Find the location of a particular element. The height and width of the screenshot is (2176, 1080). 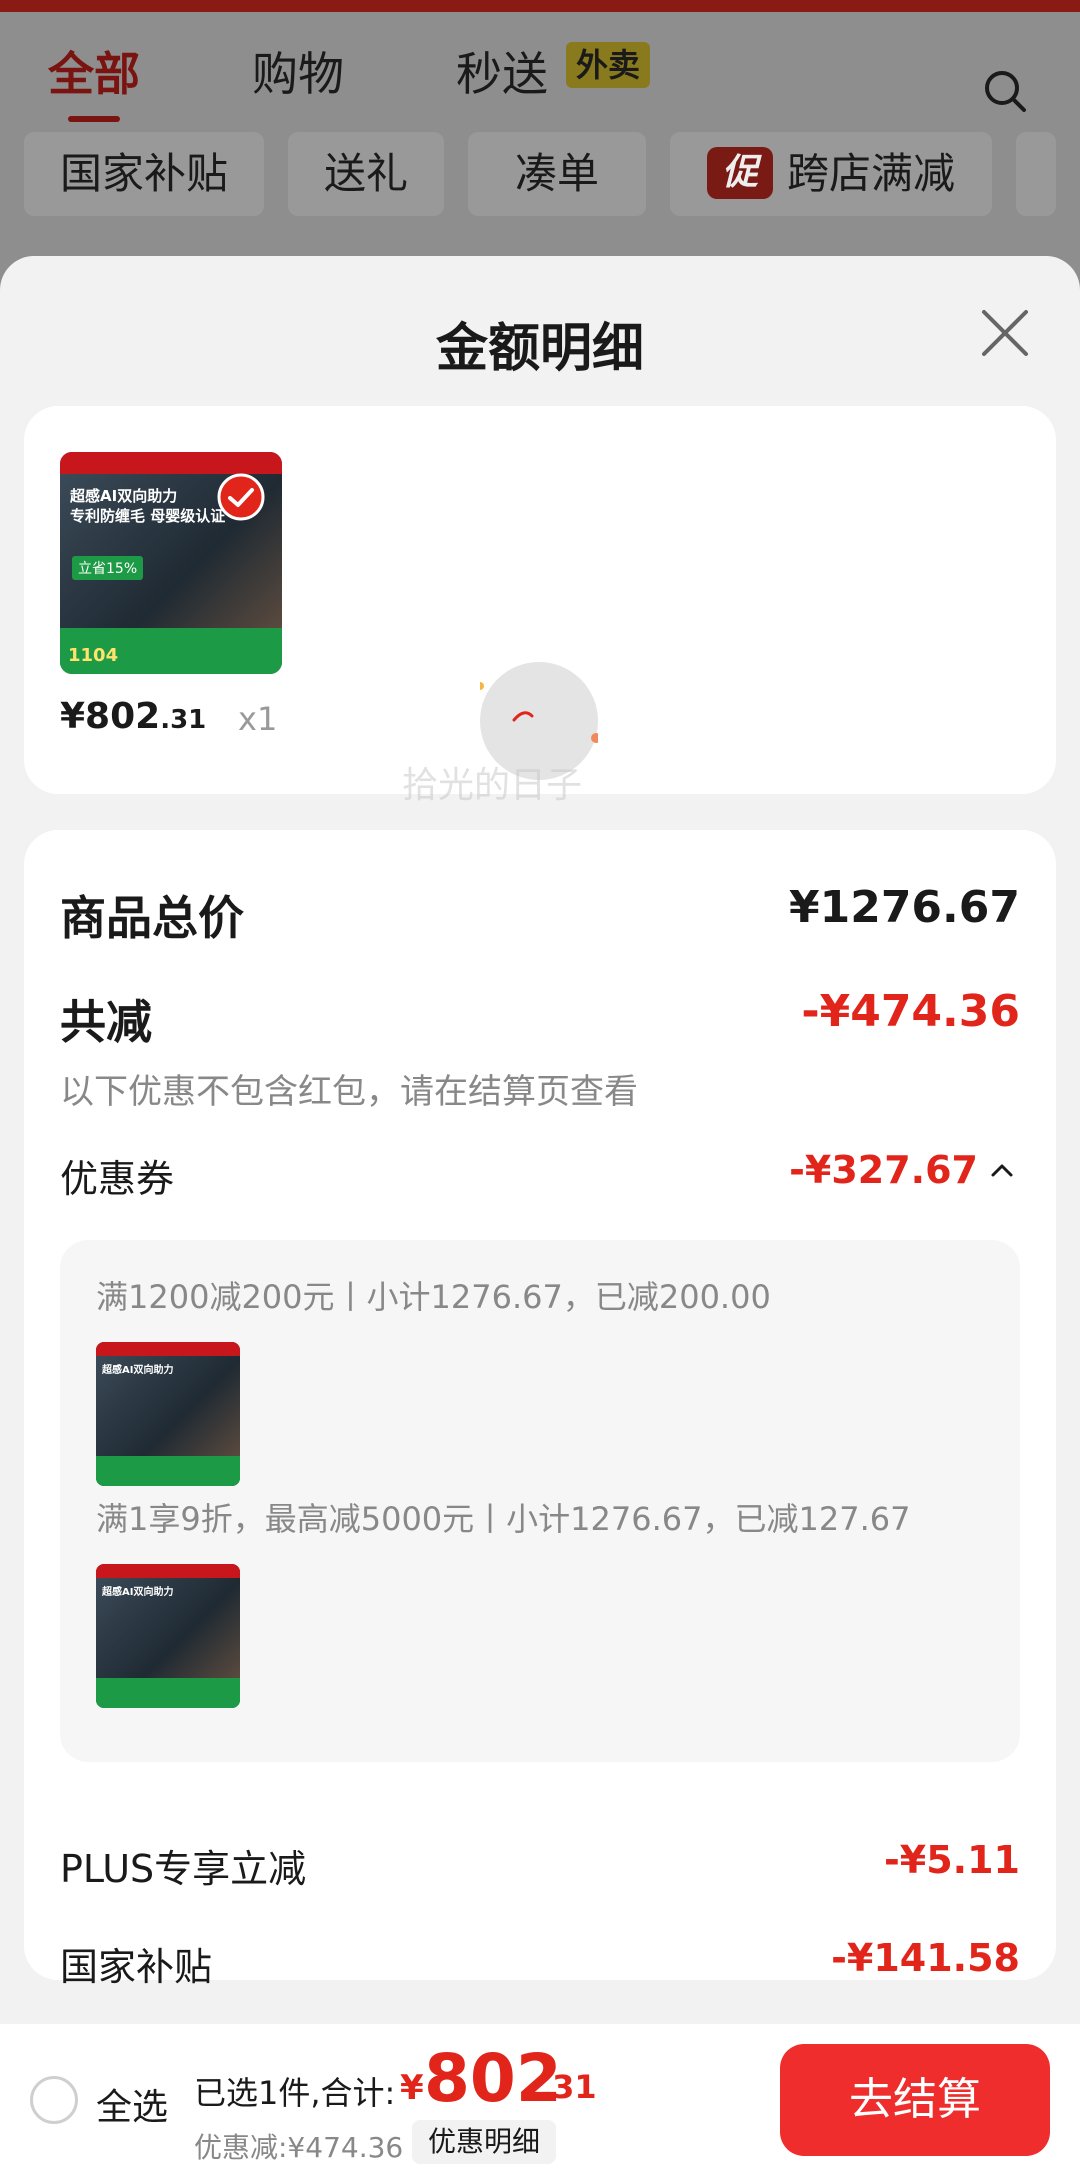

total-cents: .31 is located at coordinates (568, 2087).